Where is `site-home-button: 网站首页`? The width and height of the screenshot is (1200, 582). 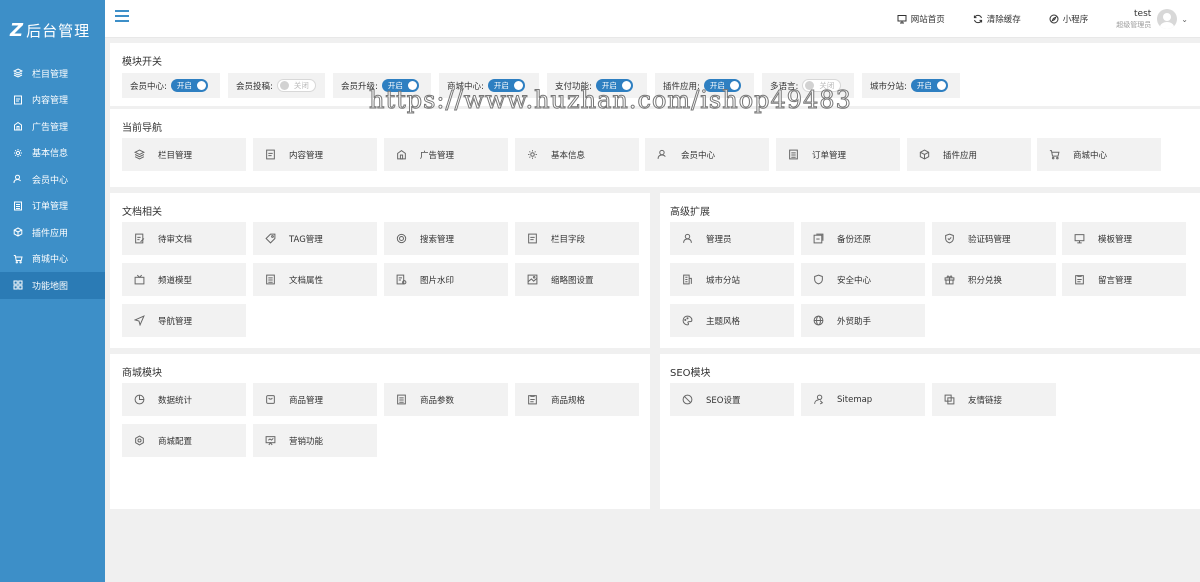
site-home-button: 网站首页 is located at coordinates (921, 19).